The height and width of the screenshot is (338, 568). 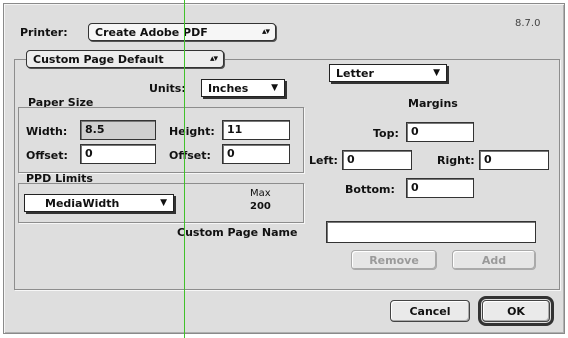 I want to click on height-label: Height:, so click(x=192, y=131).